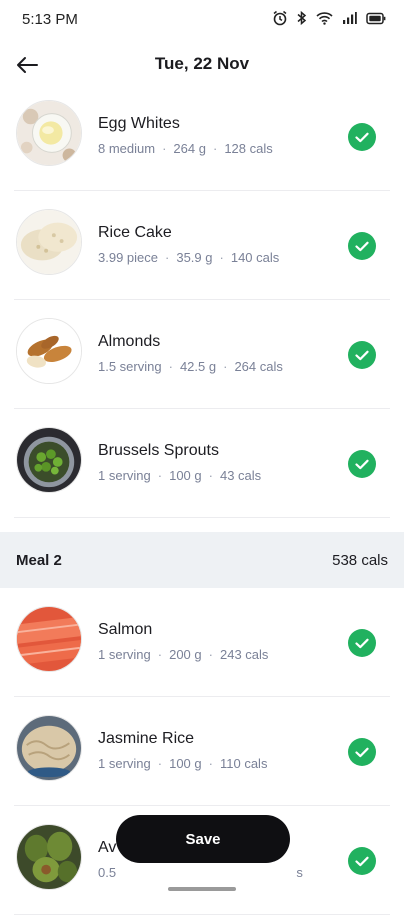 This screenshot has height=915, width=404. I want to click on food-amount: 1.5 serving, so click(130, 366).